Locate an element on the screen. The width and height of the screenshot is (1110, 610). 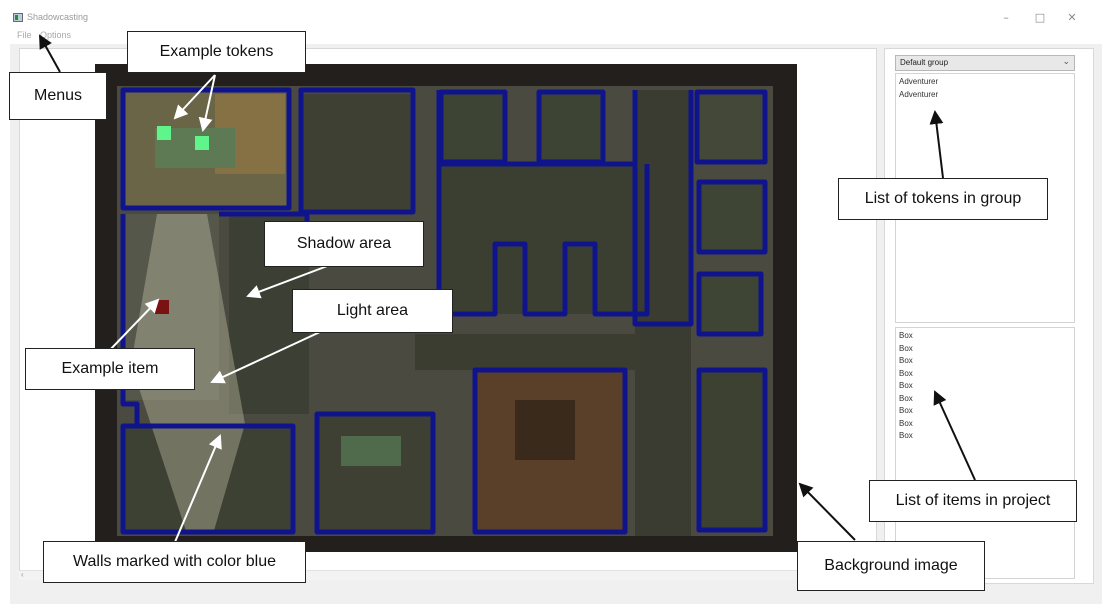
callout-menus: Menus is located at coordinates (58, 96).